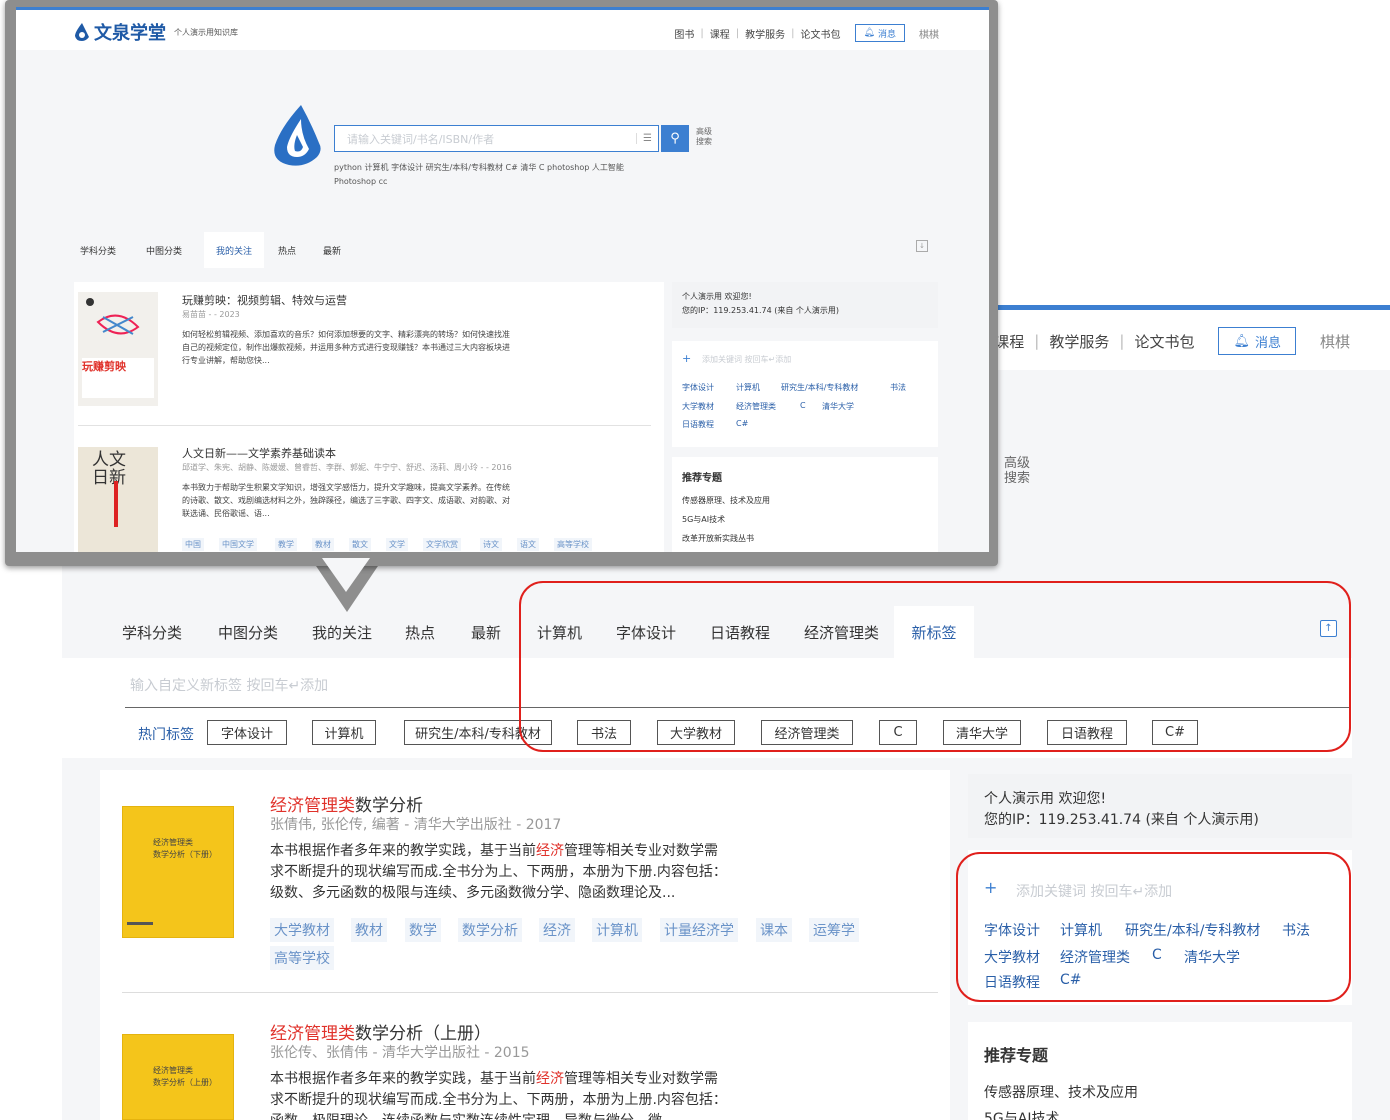  Describe the element at coordinates (1019, 799) in the screenshot. I see `welcome-user: 个人演示用` at that location.